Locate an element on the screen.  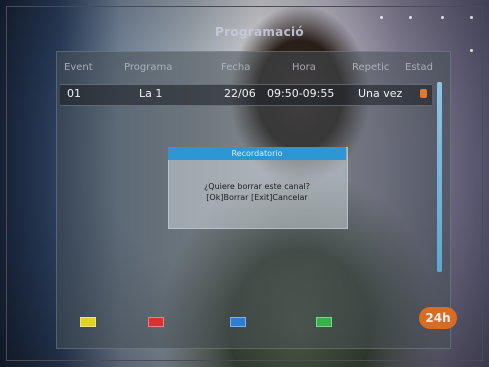
row-programa: La 1 is located at coordinates (151, 93).